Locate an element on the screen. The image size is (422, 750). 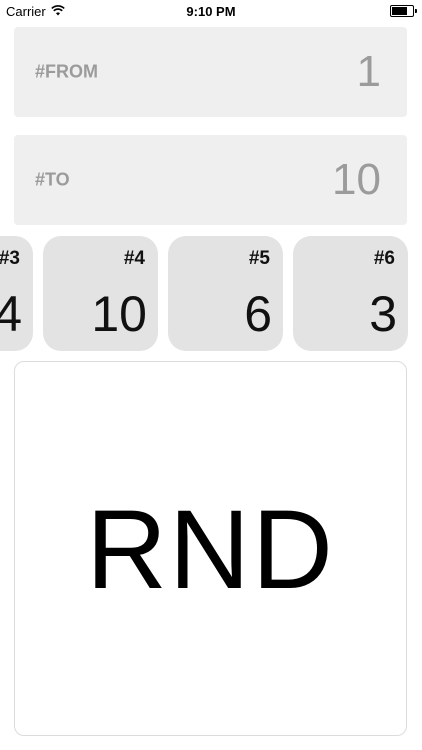
history-value: 10 is located at coordinates (119, 314).